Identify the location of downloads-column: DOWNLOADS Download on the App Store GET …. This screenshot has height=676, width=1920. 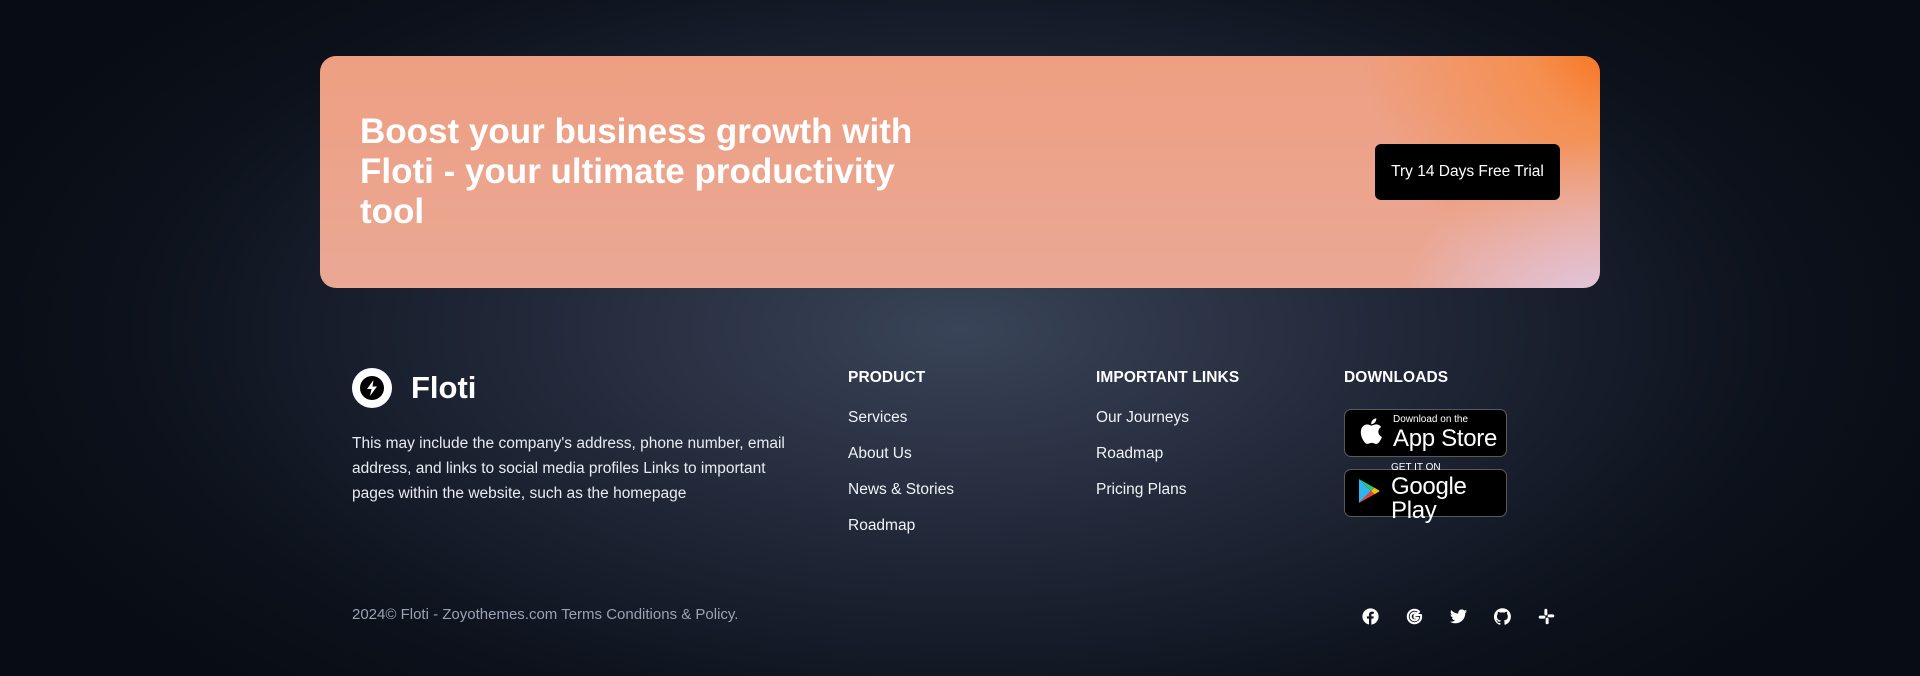
(1425, 449).